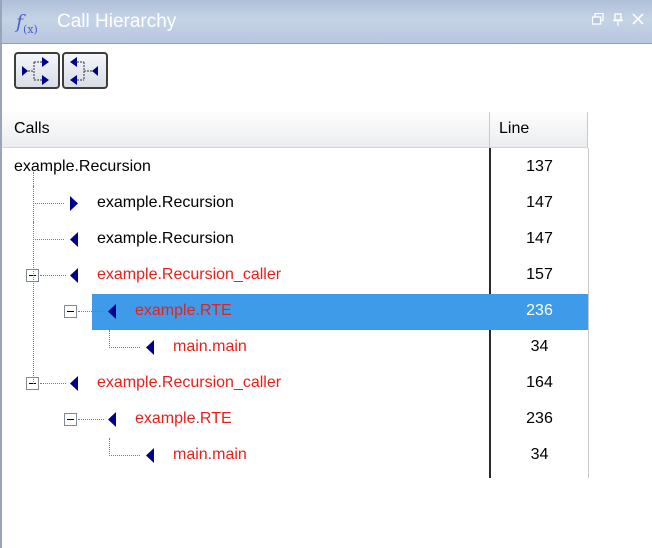 The image size is (652, 548). Describe the element at coordinates (539, 382) in the screenshot. I see `line-number: 164` at that location.